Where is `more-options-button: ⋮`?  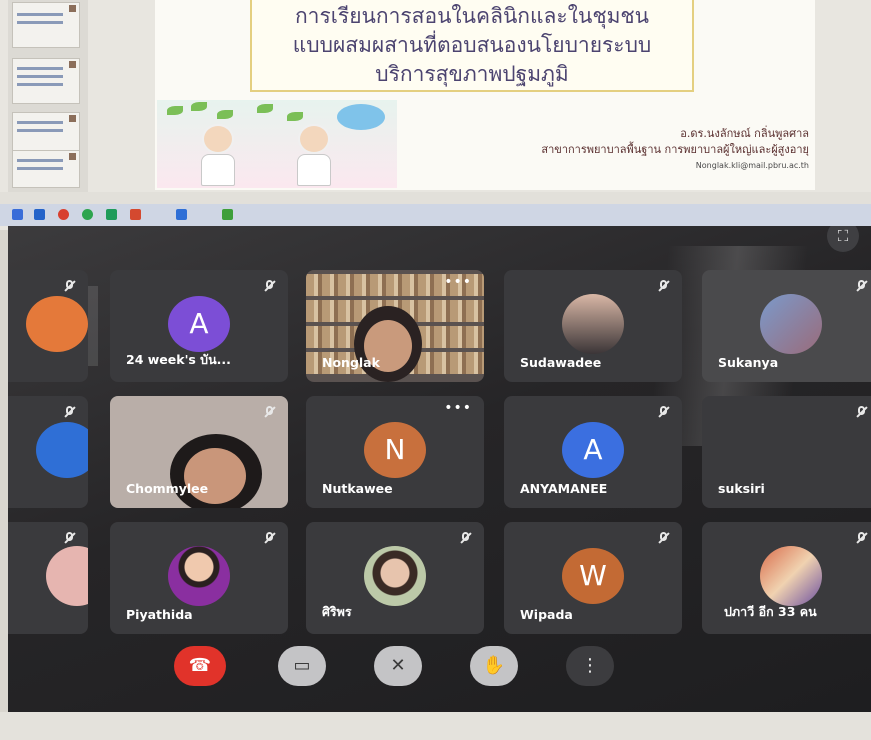
more-options-button: ⋮ is located at coordinates (590, 666).